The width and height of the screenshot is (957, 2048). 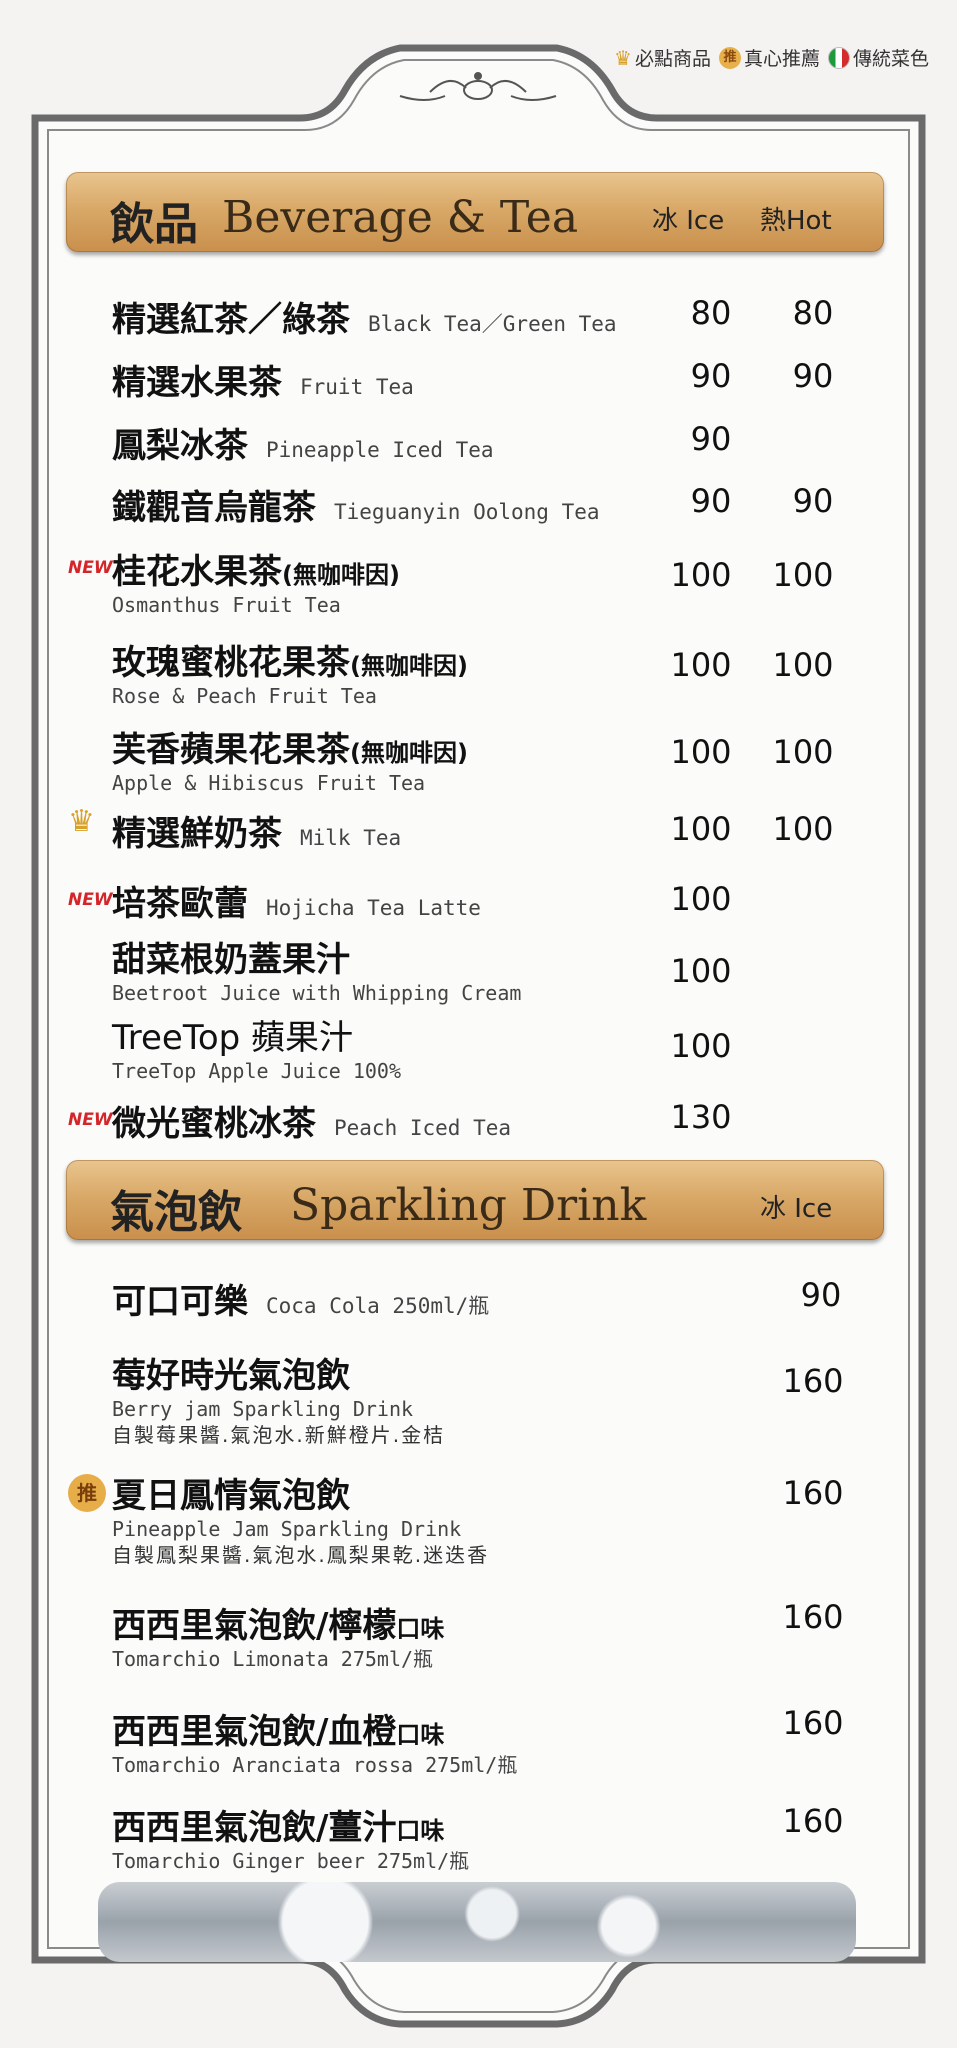 I want to click on bubbles-image, so click(x=477, y=1922).